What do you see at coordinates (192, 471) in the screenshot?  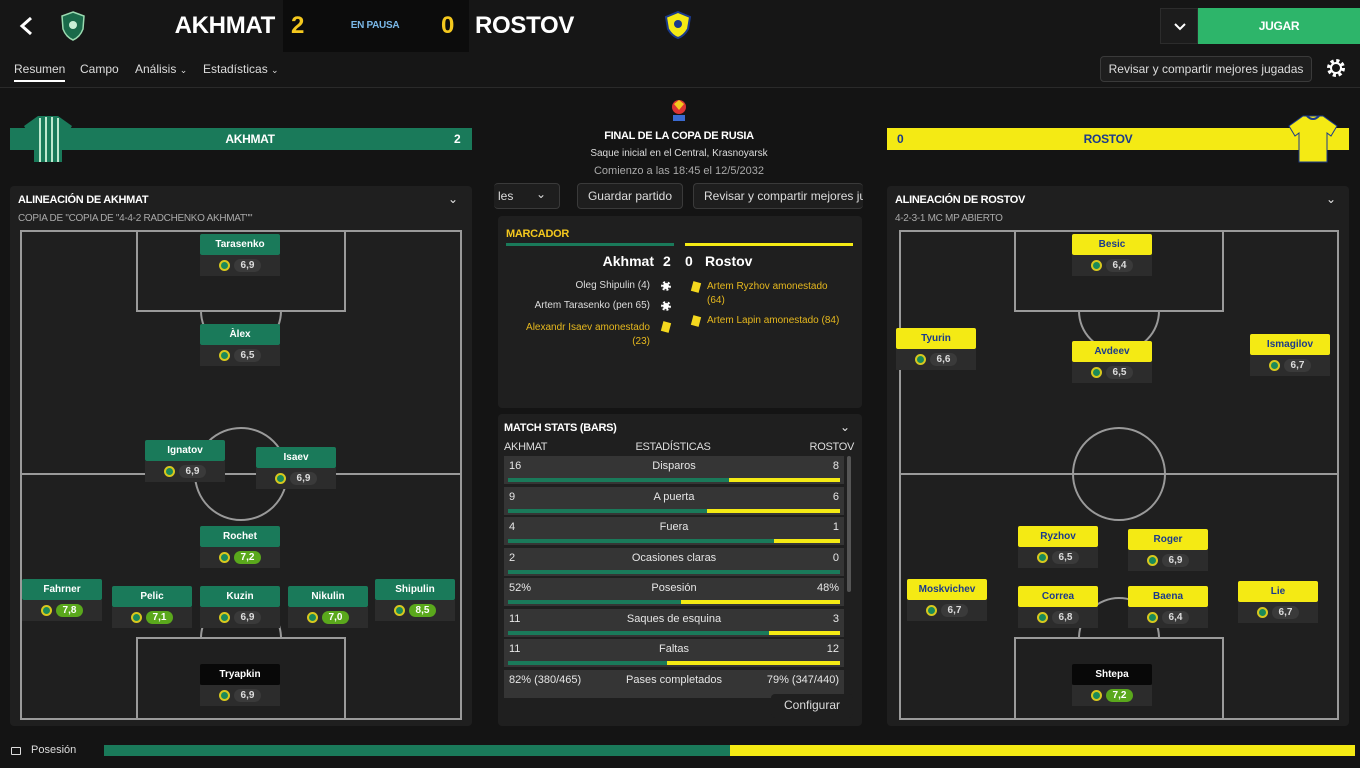 I see `rating-value: 6,9` at bounding box center [192, 471].